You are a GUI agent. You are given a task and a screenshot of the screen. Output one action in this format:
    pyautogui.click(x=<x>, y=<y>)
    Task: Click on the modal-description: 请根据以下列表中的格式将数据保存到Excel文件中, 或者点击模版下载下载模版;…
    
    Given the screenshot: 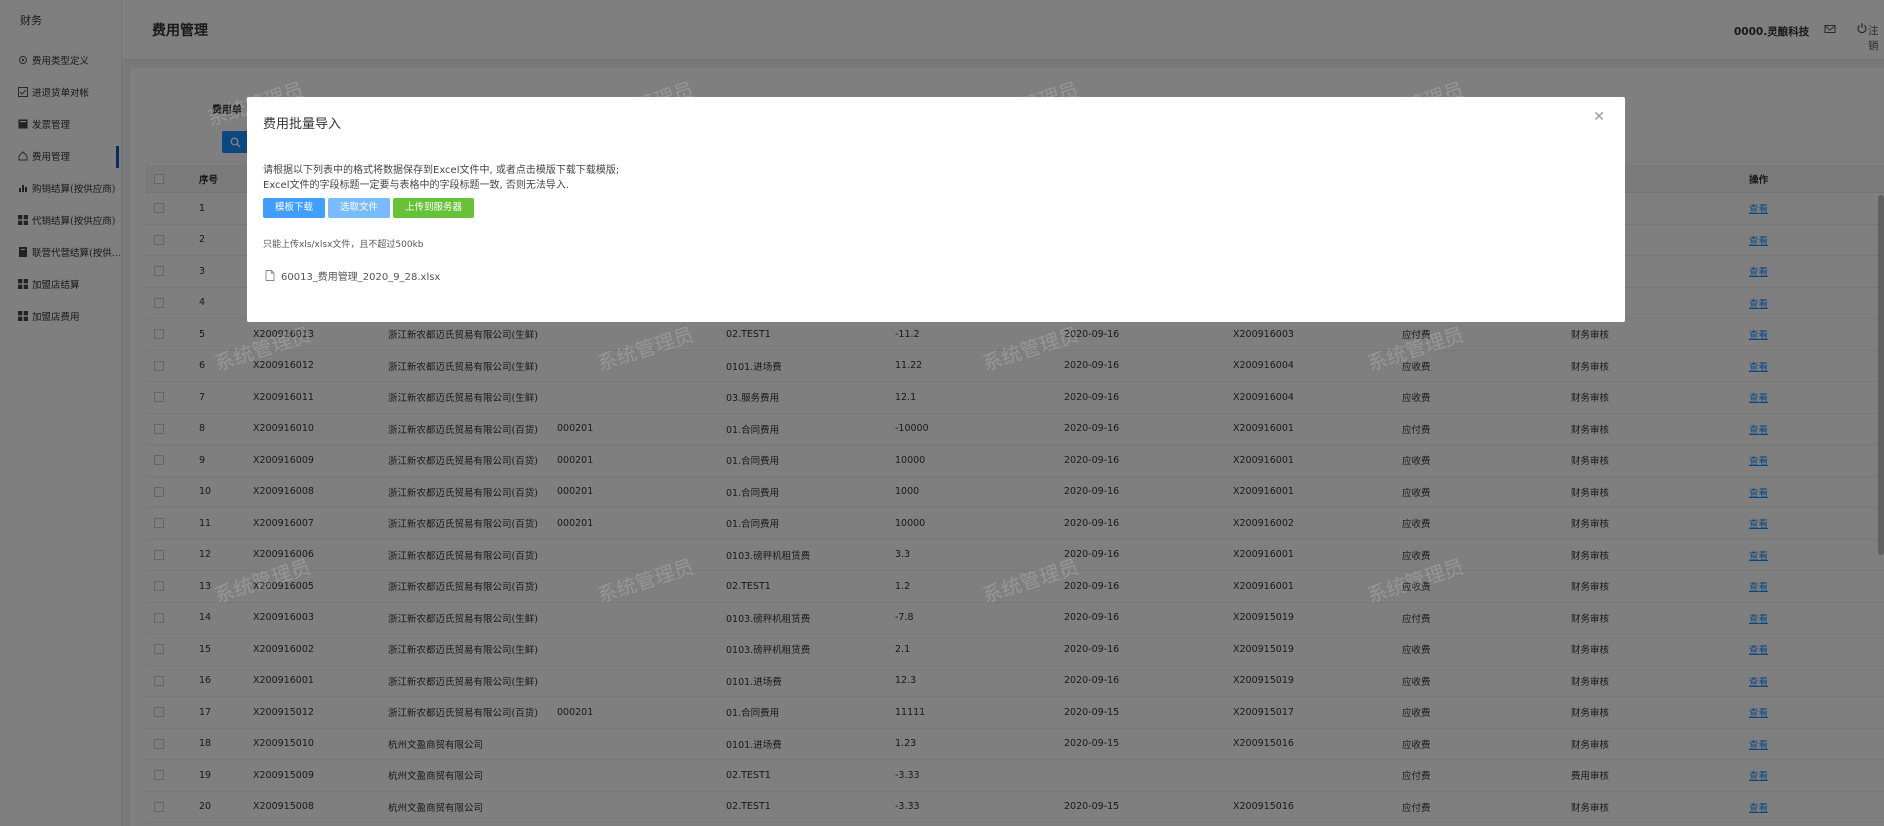 What is the action you would take?
    pyautogui.click(x=441, y=178)
    